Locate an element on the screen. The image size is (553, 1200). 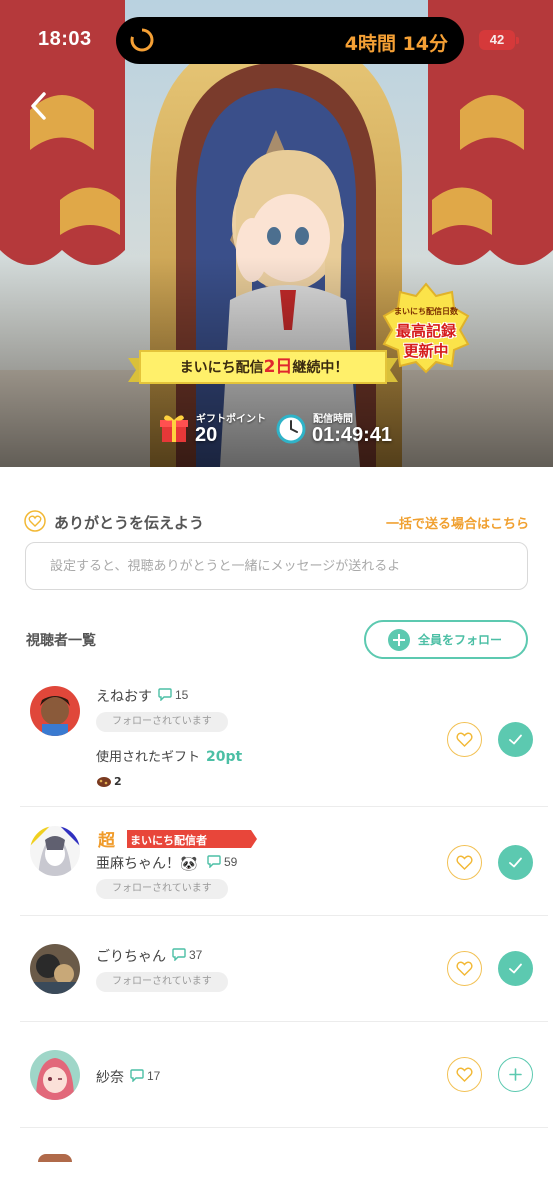
follow-all-label: 全員をフォロー is located at coordinates (460, 640).